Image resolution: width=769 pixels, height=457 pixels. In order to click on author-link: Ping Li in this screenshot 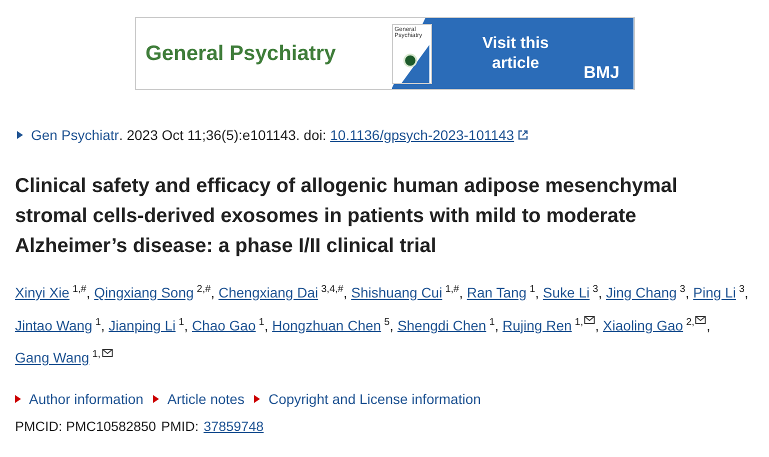, I will do `click(714, 292)`.